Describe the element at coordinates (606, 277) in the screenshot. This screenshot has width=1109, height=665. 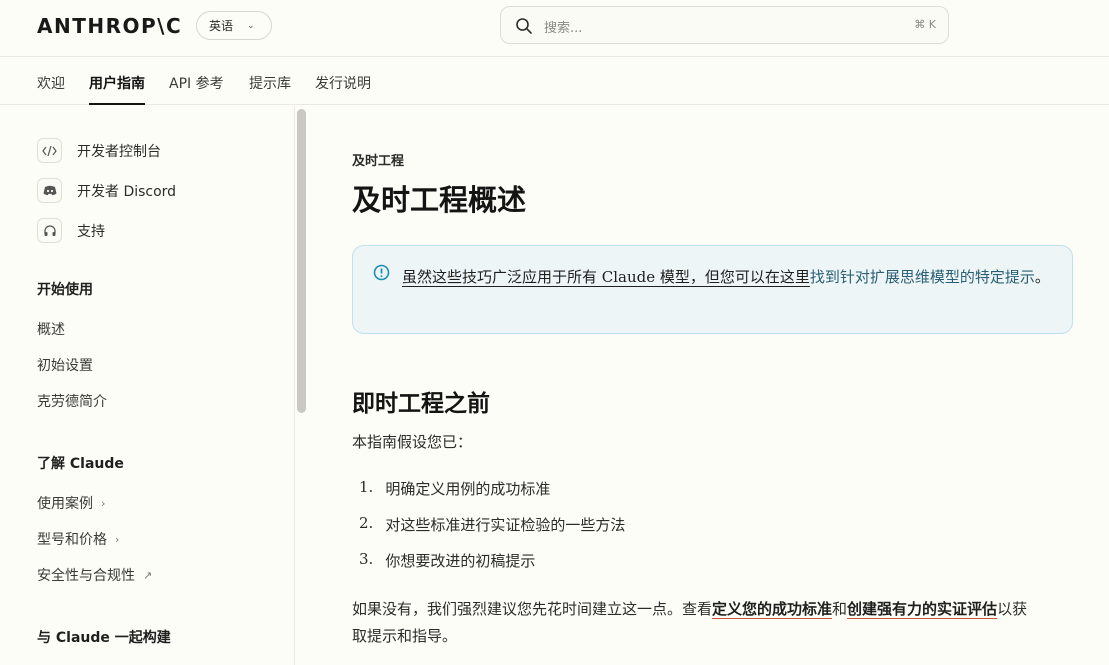
I see `callout-underlined-text: 虽然这些技巧广泛应用于所有 Claude 模型，但您可以在这里` at that location.